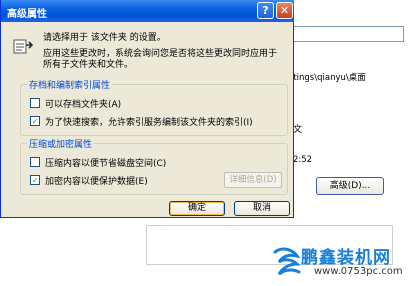  I want to click on compress-checkbox, so click(35, 162).